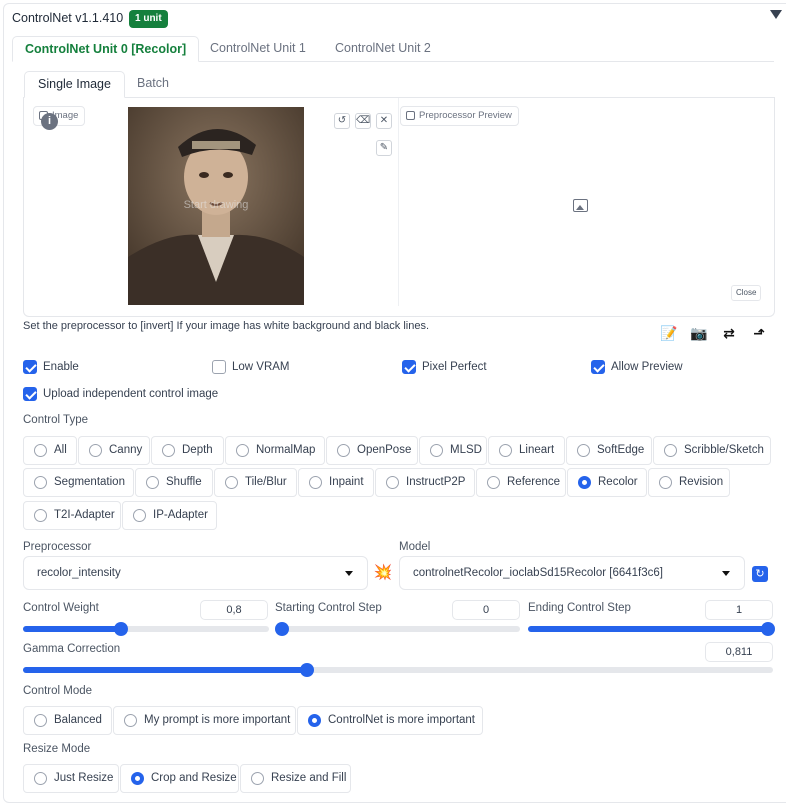 This screenshot has height=803, width=786. I want to click on control-type-segmentation: Segmentation, so click(78, 482).